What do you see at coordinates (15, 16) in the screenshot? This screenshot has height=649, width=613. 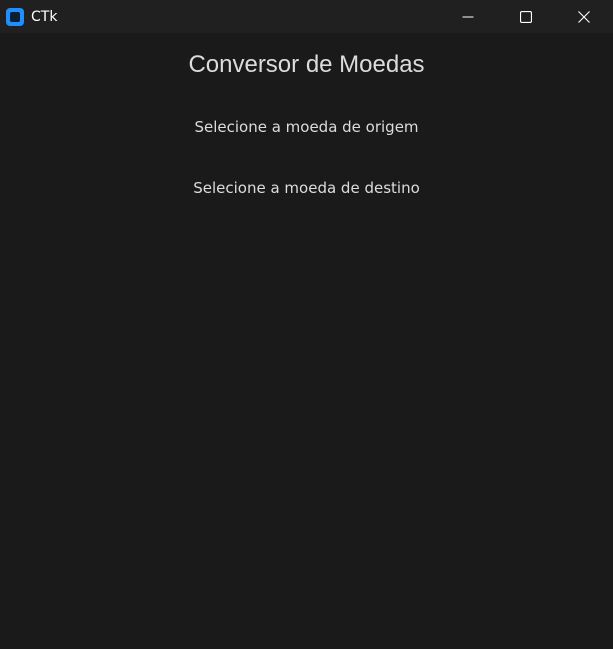 I see `app-icon` at bounding box center [15, 16].